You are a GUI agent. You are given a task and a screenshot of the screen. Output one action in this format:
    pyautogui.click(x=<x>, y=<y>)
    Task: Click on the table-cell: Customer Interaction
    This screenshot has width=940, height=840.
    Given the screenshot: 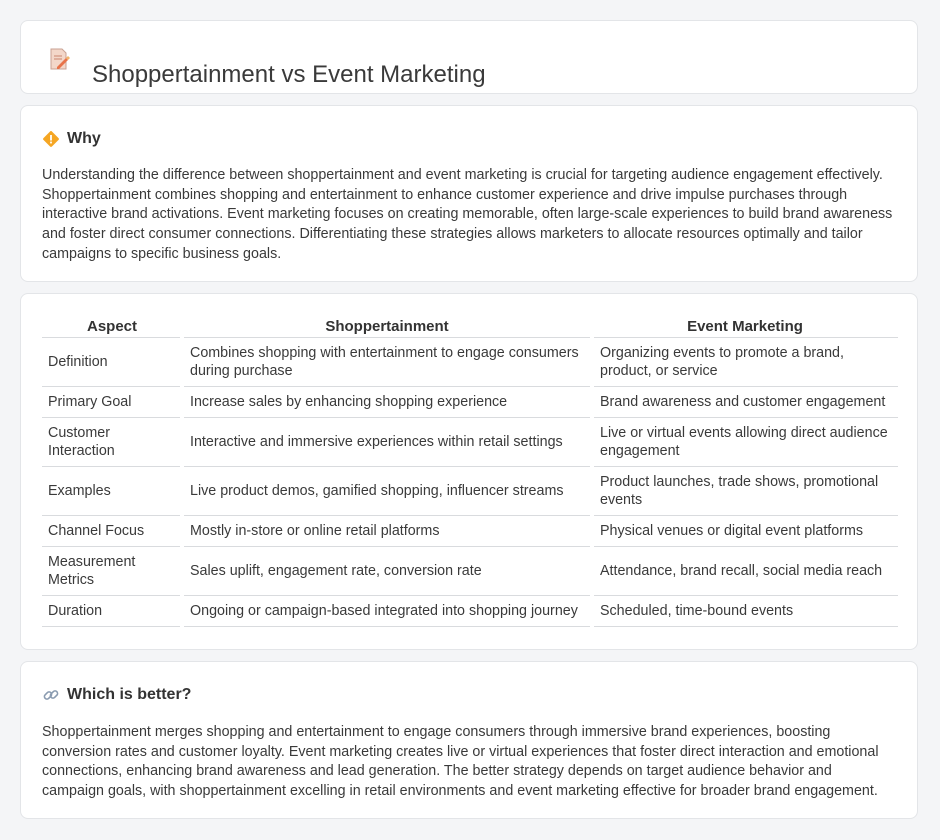 What is the action you would take?
    pyautogui.click(x=112, y=442)
    